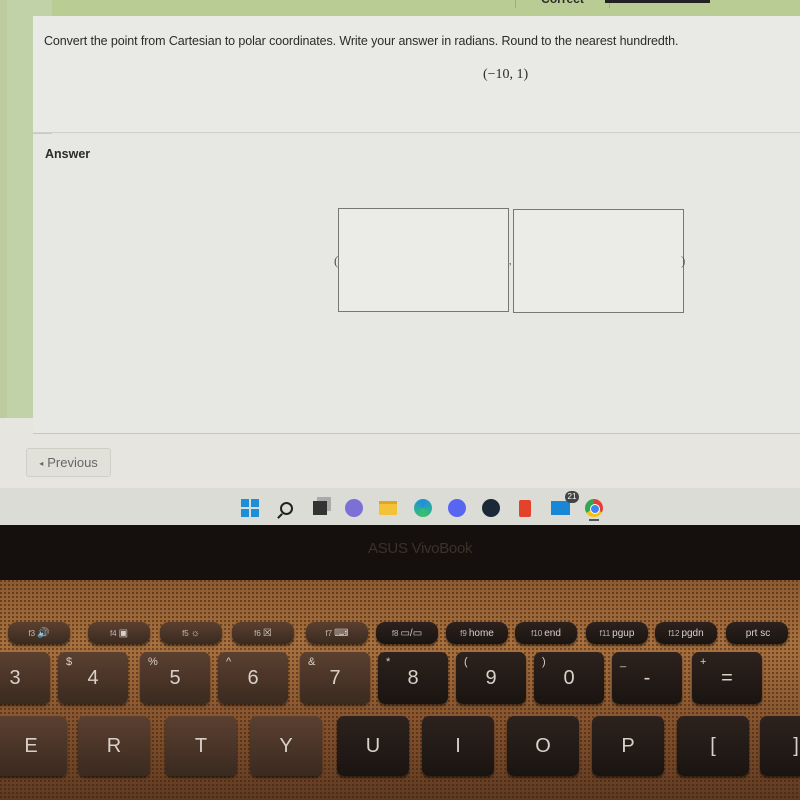 This screenshot has height=800, width=800. What do you see at coordinates (628, 746) in the screenshot?
I see `key-P: P` at bounding box center [628, 746].